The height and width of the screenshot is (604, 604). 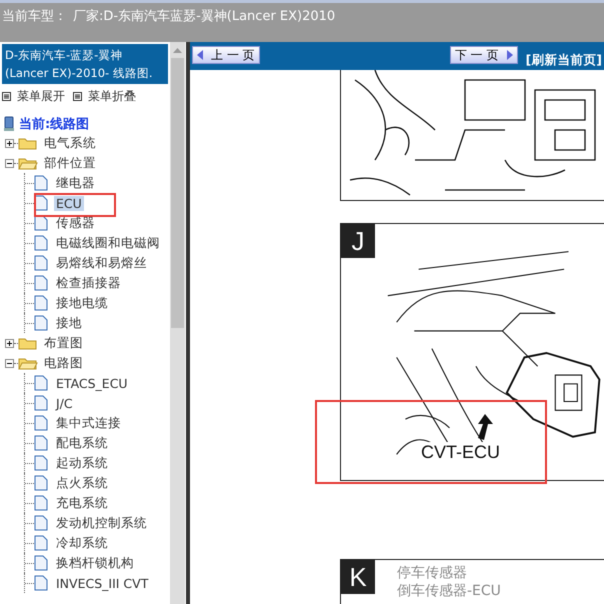 What do you see at coordinates (33, 96) in the screenshot?
I see `menu-toggle-link: 菜单展开` at bounding box center [33, 96].